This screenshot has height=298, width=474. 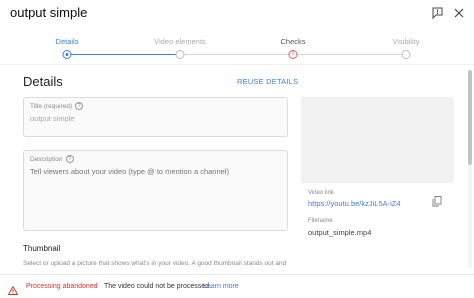 I want to click on status-message: The video could not be processed., so click(x=158, y=286).